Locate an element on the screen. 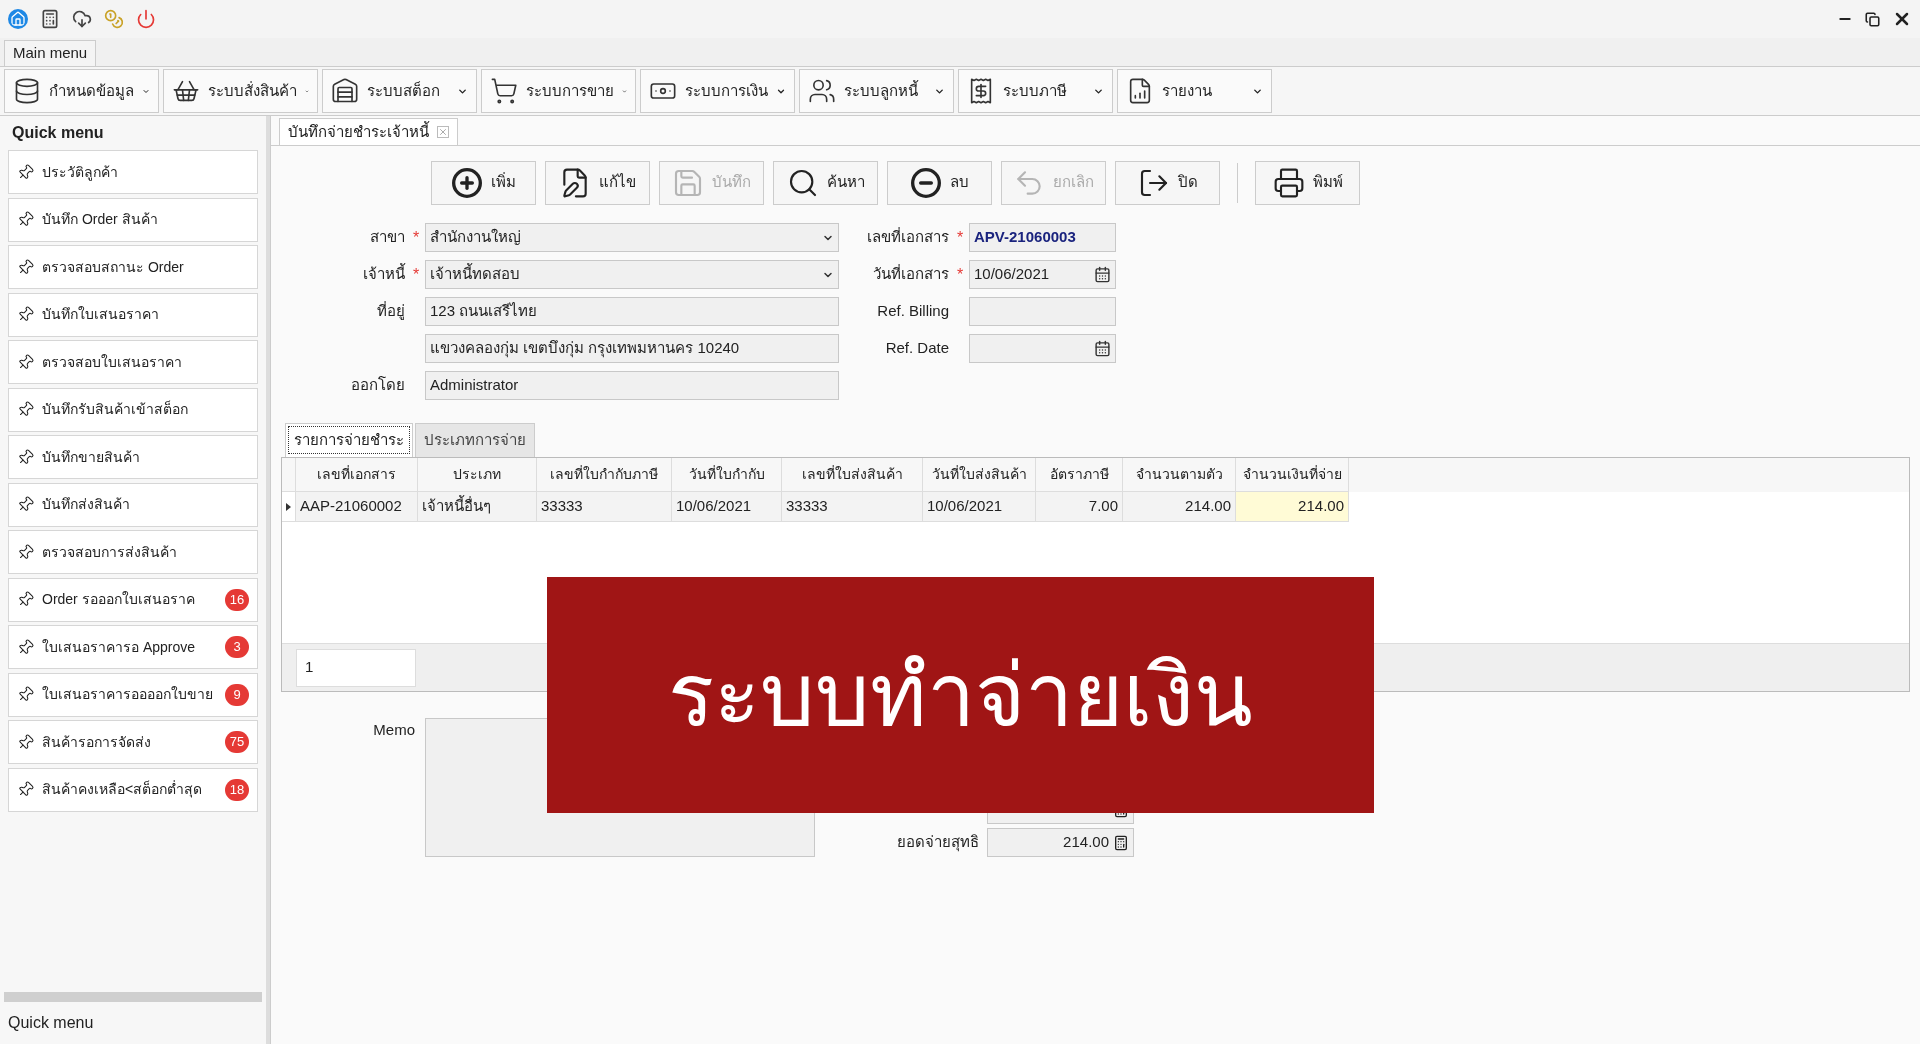 Image resolution: width=1920 pixels, height=1044 pixels. count-badge: 18 is located at coordinates (237, 789).